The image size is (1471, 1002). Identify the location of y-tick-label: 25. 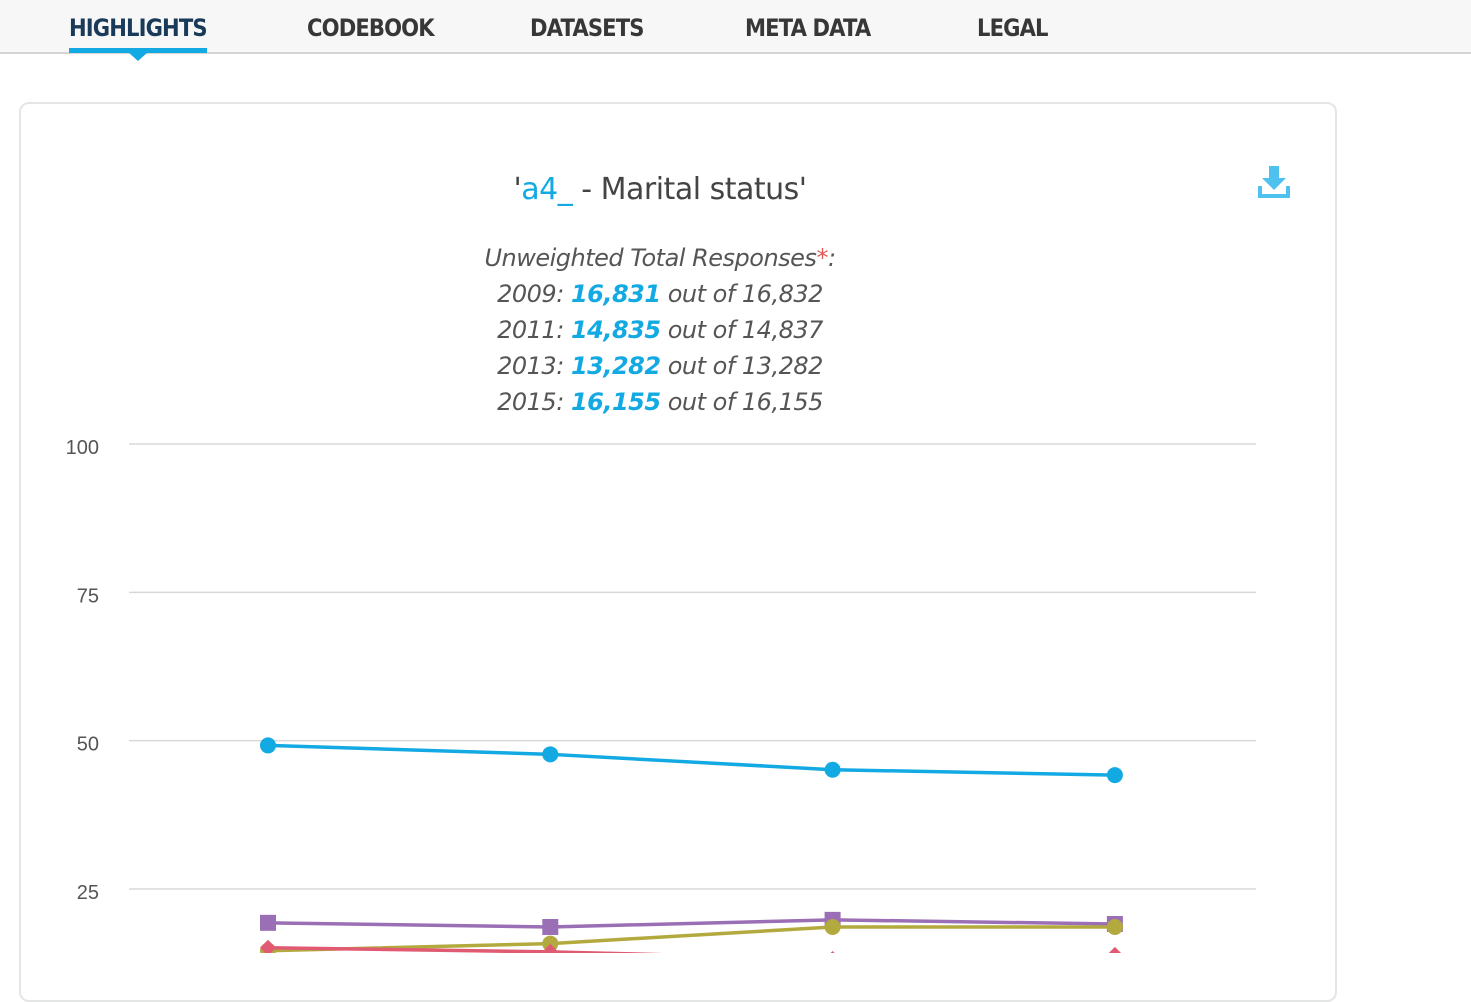
(88, 893).